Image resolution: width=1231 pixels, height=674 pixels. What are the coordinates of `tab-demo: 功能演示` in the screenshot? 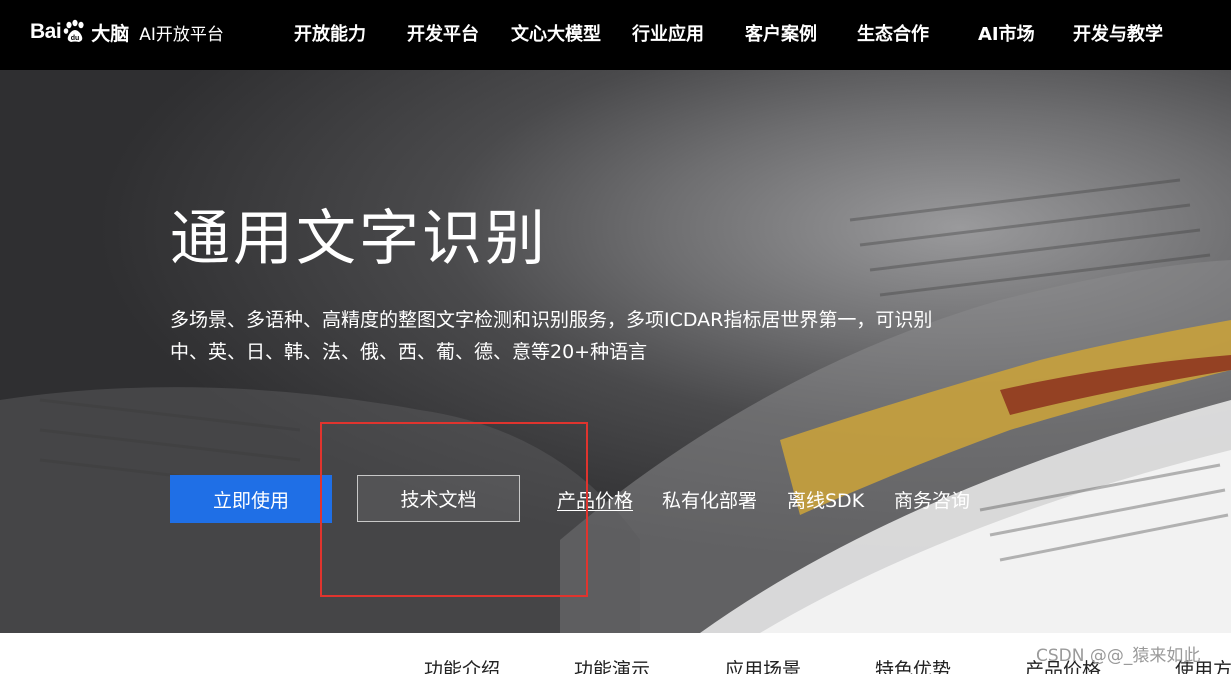 It's located at (612, 664).